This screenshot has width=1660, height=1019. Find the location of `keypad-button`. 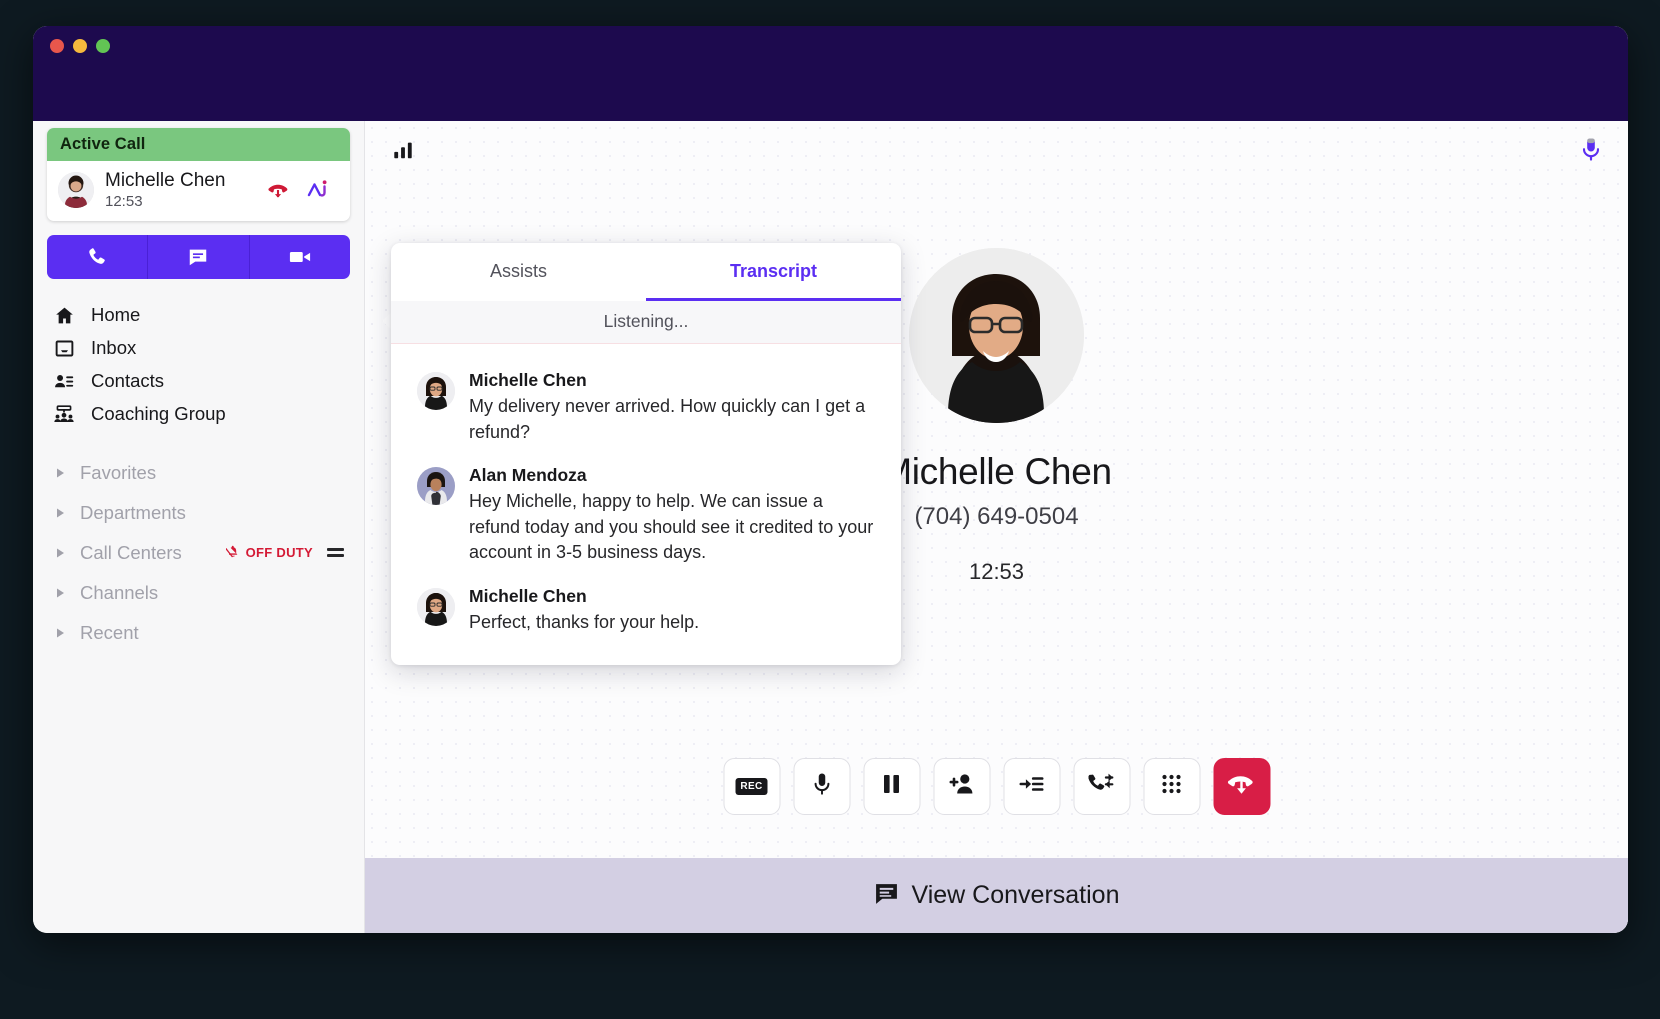

keypad-button is located at coordinates (1171, 786).